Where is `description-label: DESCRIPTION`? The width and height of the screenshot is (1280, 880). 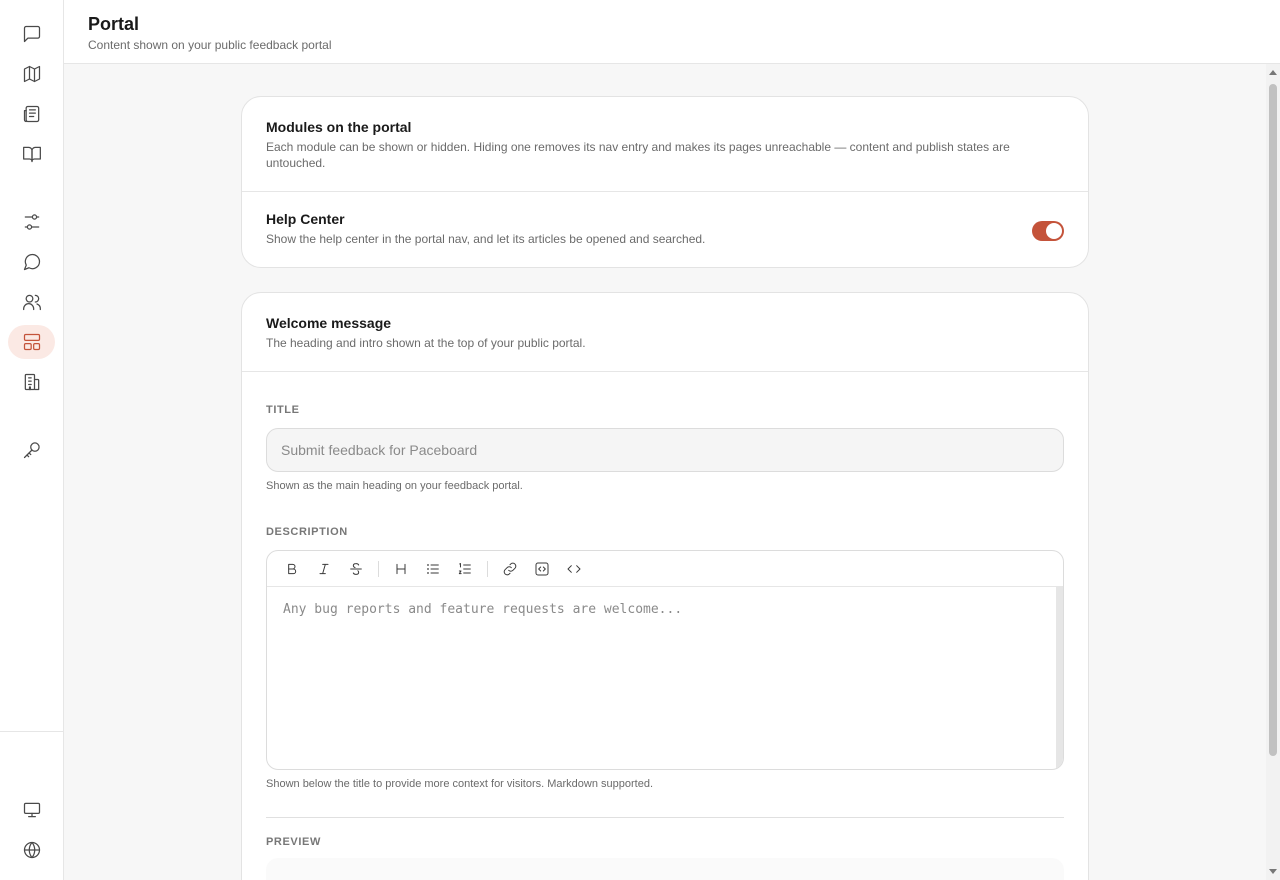 description-label: DESCRIPTION is located at coordinates (307, 532).